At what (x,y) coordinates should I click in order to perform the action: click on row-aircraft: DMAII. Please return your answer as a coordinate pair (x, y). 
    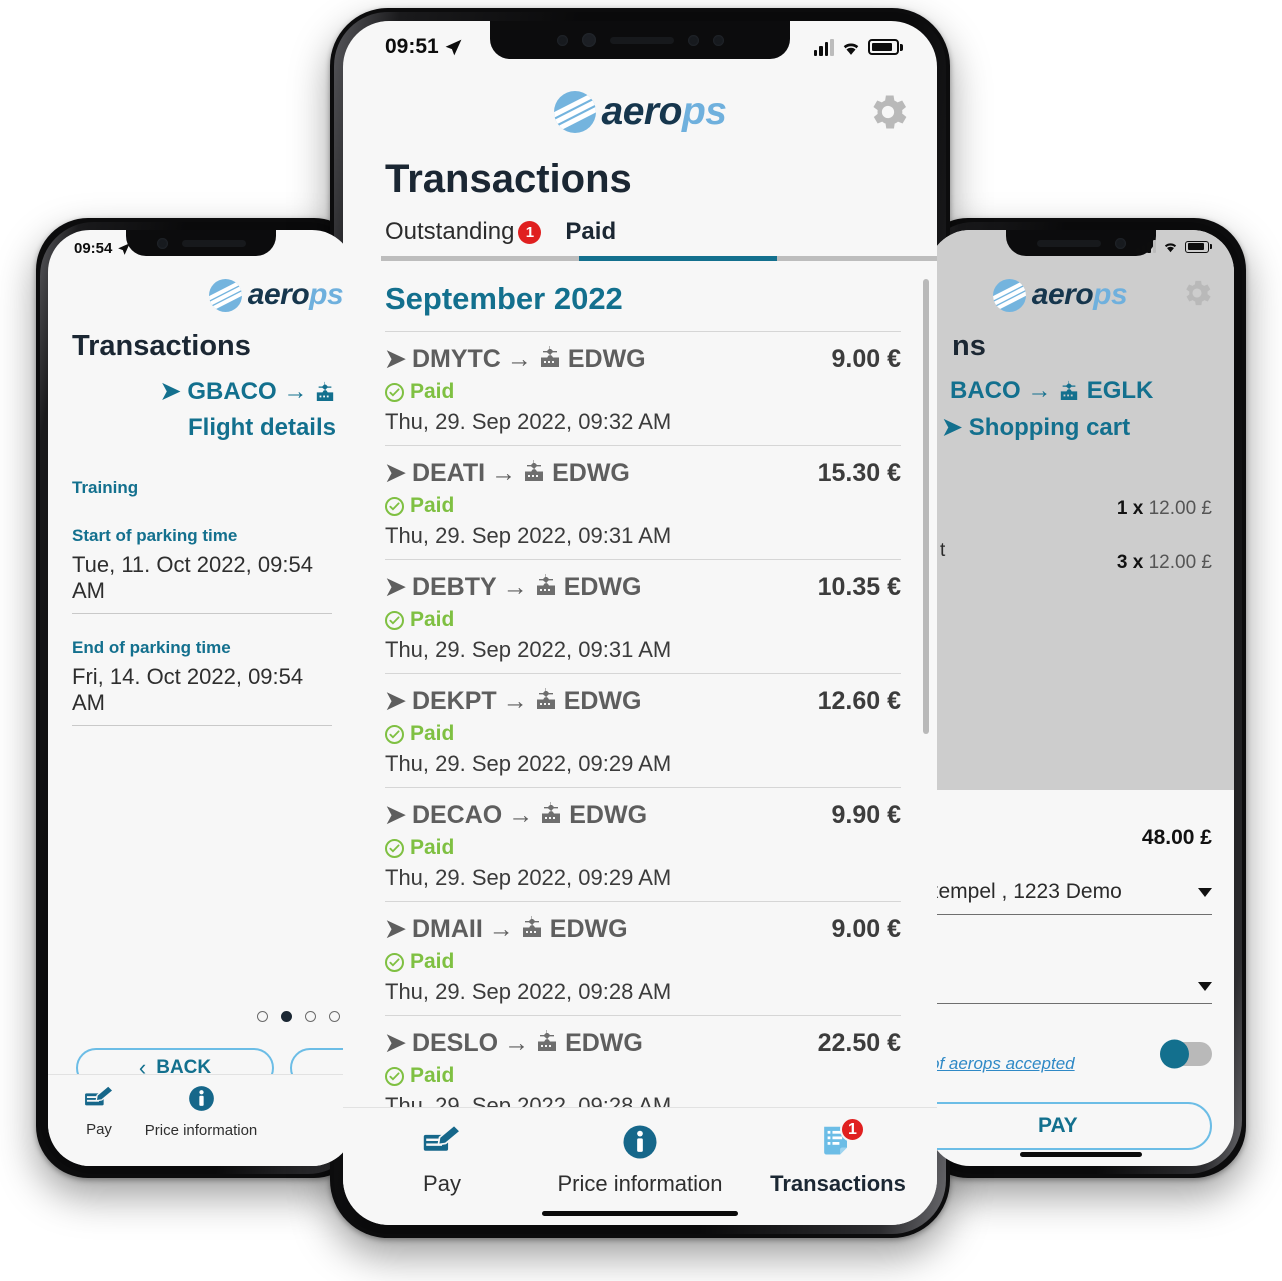
    Looking at the image, I should click on (447, 928).